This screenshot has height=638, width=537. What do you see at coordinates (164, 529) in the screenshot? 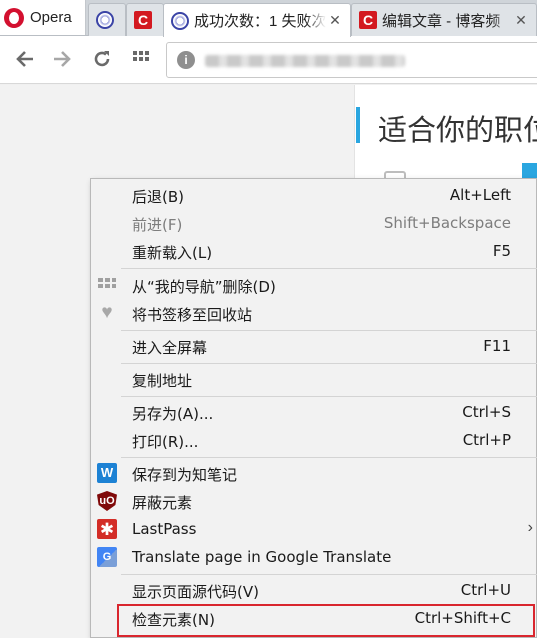
I see `menu-label: LastPass` at bounding box center [164, 529].